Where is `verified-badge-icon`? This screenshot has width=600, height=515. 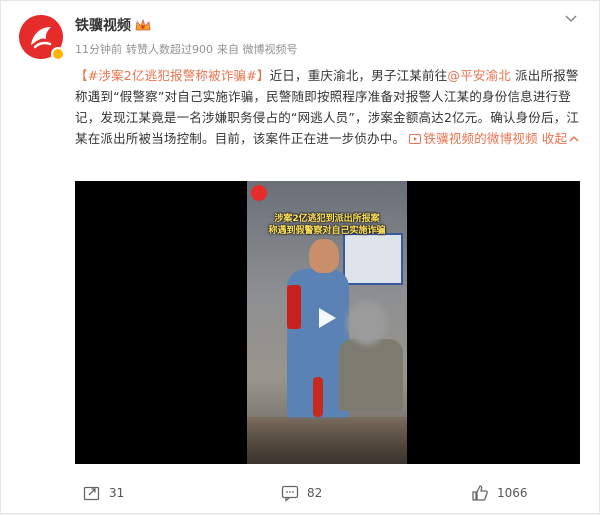
verified-badge-icon is located at coordinates (58, 54).